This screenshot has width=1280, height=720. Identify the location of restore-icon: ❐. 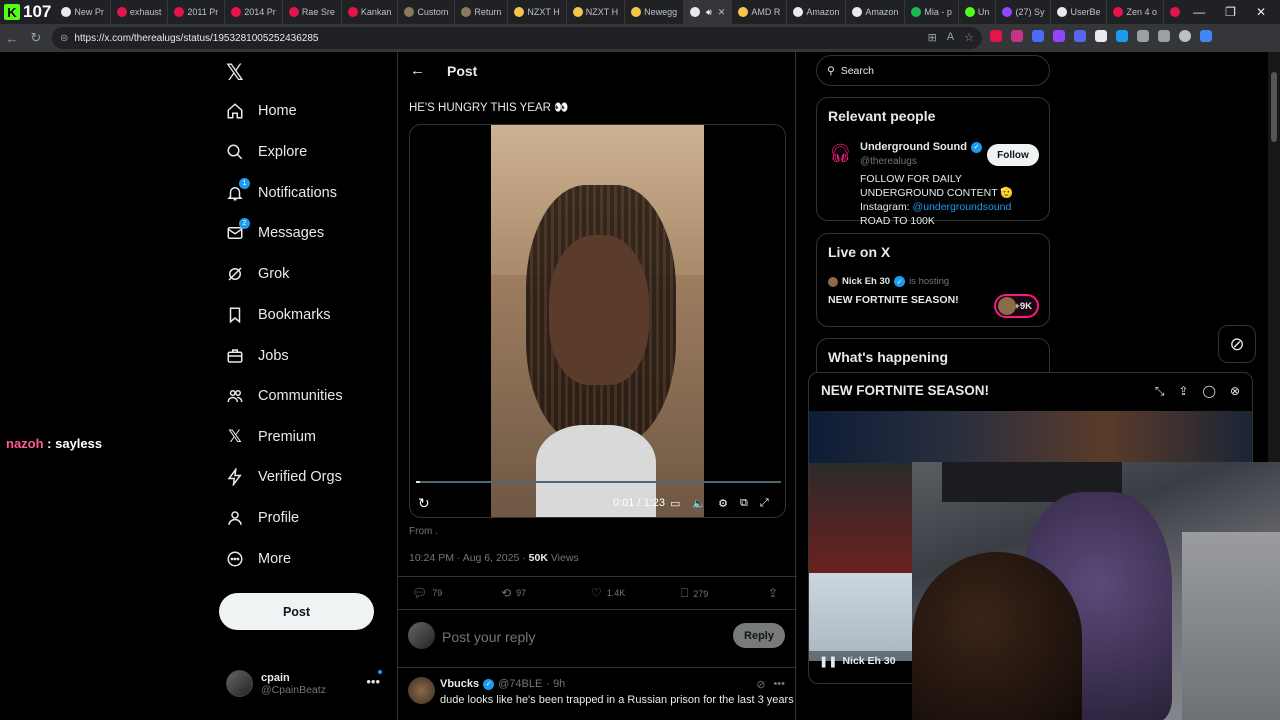
(1230, 12).